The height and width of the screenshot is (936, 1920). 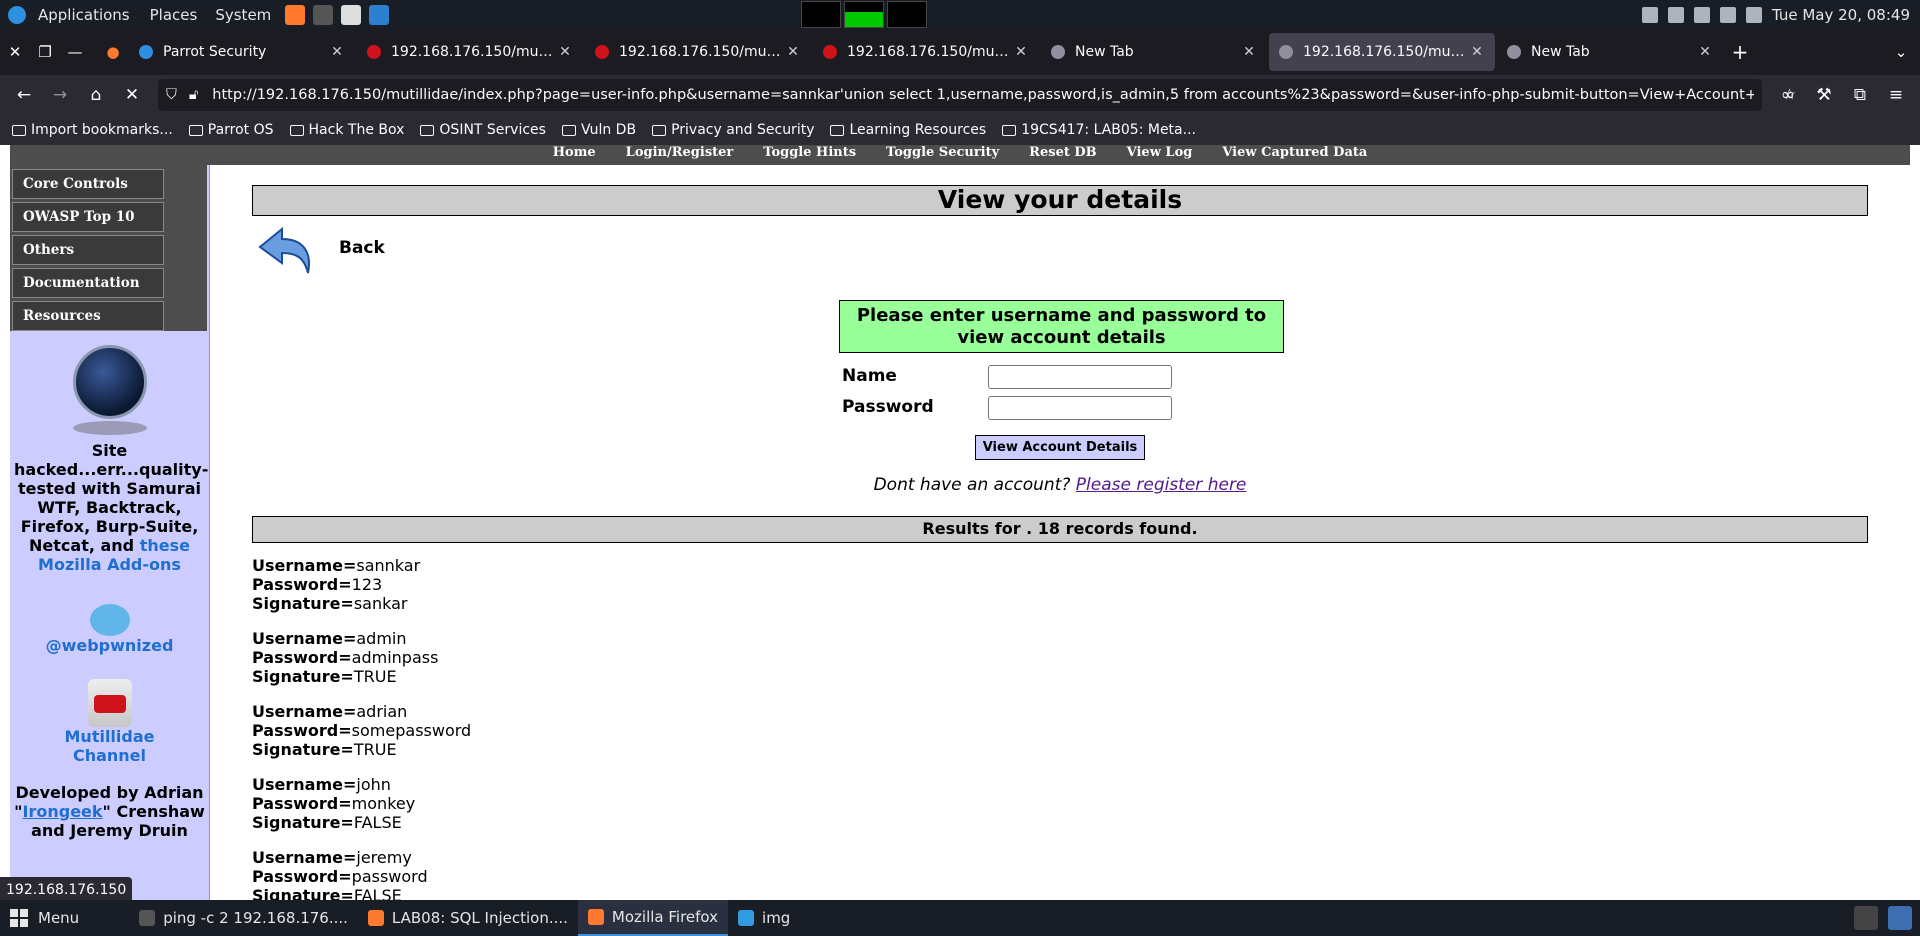 What do you see at coordinates (1841, 15) in the screenshot?
I see `clock: Tue May 20, 08:49` at bounding box center [1841, 15].